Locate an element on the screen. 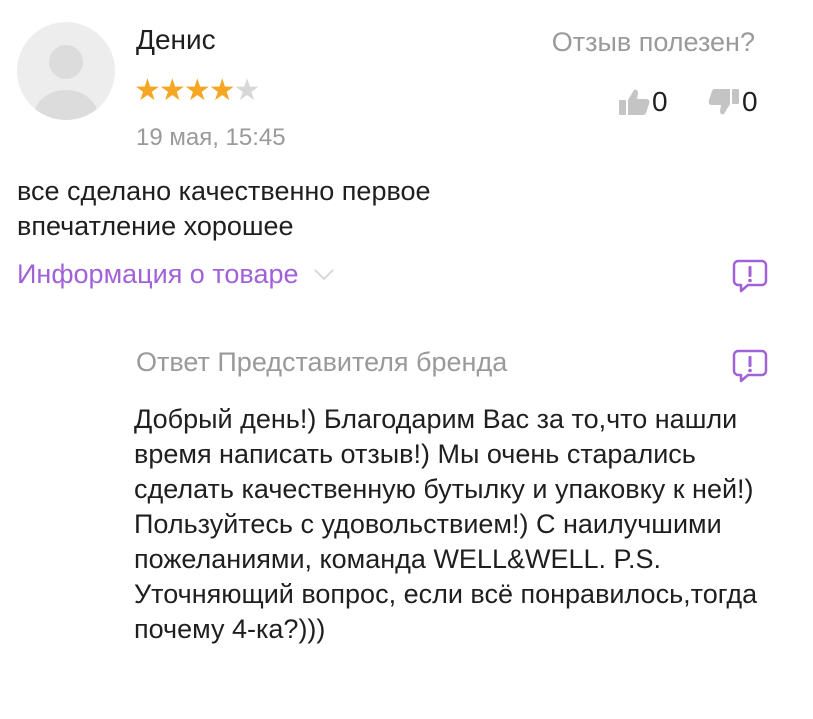 This screenshot has width=813, height=719. report-review-button is located at coordinates (750, 276).